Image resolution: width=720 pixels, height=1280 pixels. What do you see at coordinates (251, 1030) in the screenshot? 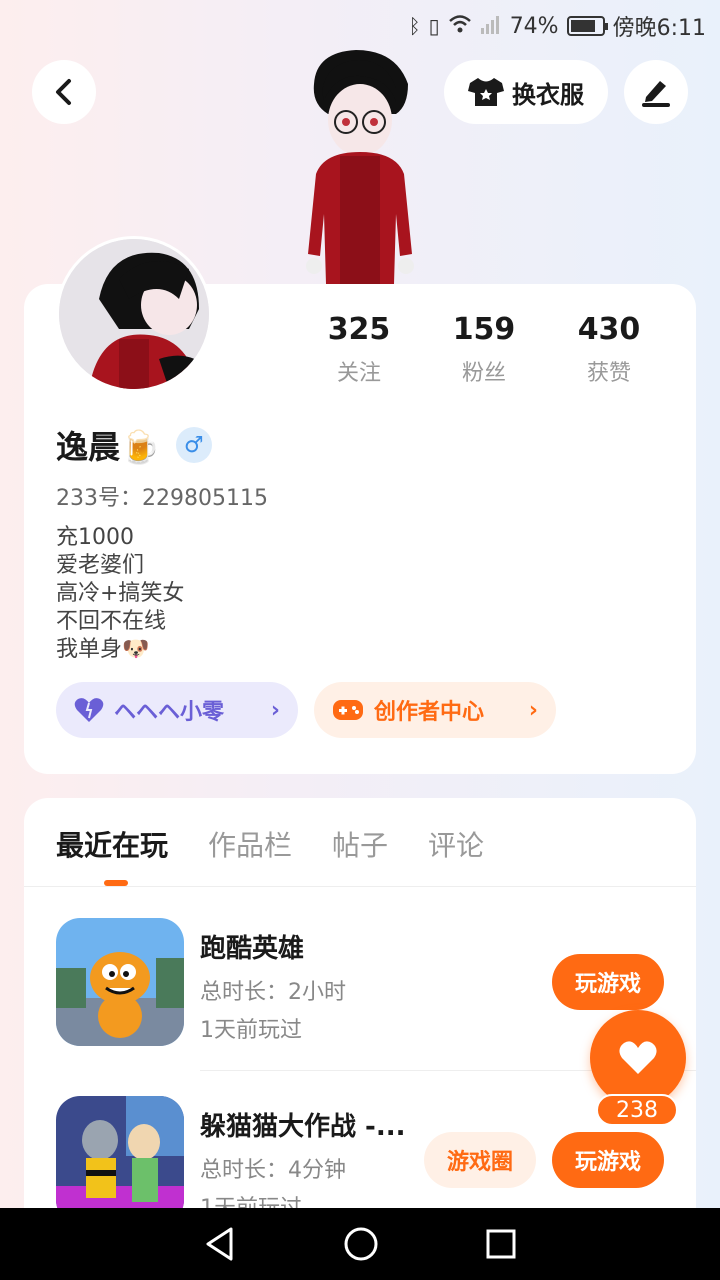
I see `game-last-played: 1天前玩过` at bounding box center [251, 1030].